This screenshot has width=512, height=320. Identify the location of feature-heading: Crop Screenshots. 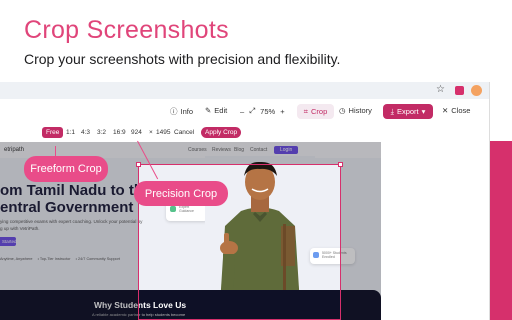
(126, 30).